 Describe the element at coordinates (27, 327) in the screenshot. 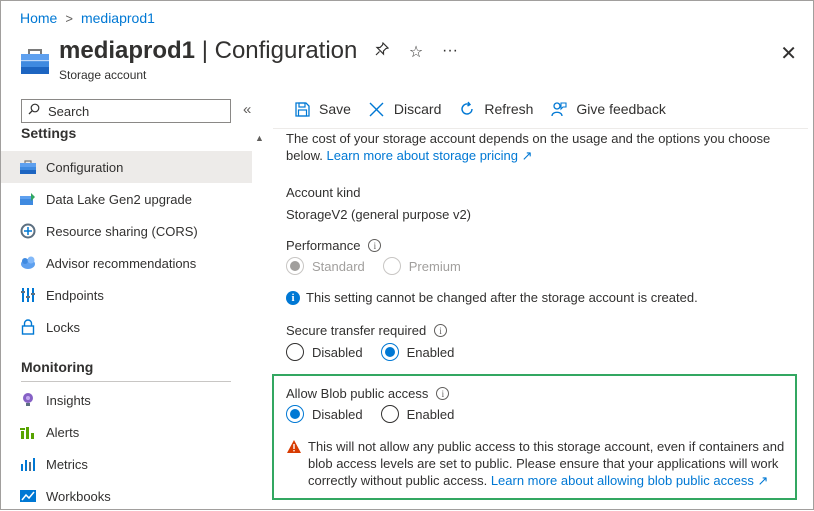

I see `lock-icon` at that location.